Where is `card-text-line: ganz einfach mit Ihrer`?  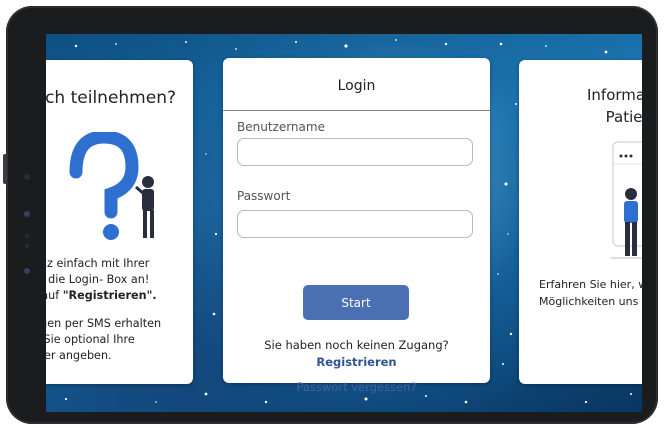
card-text-line: ganz einfach mit Ihrer is located at coordinates (98, 263).